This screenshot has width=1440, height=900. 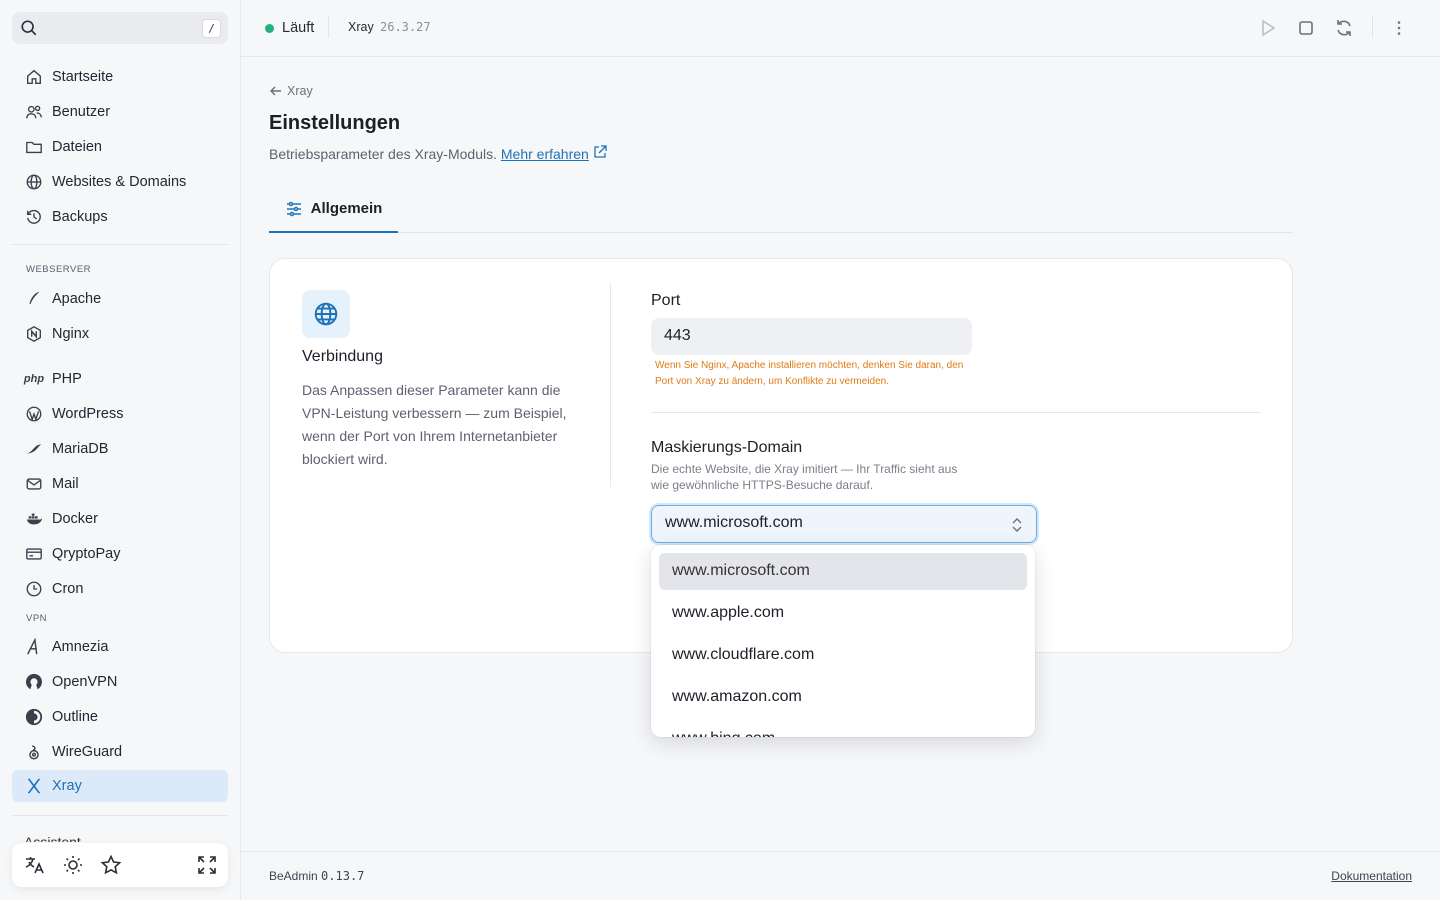 What do you see at coordinates (120, 589) in the screenshot?
I see `sidebar-item-cron: Cron` at bounding box center [120, 589].